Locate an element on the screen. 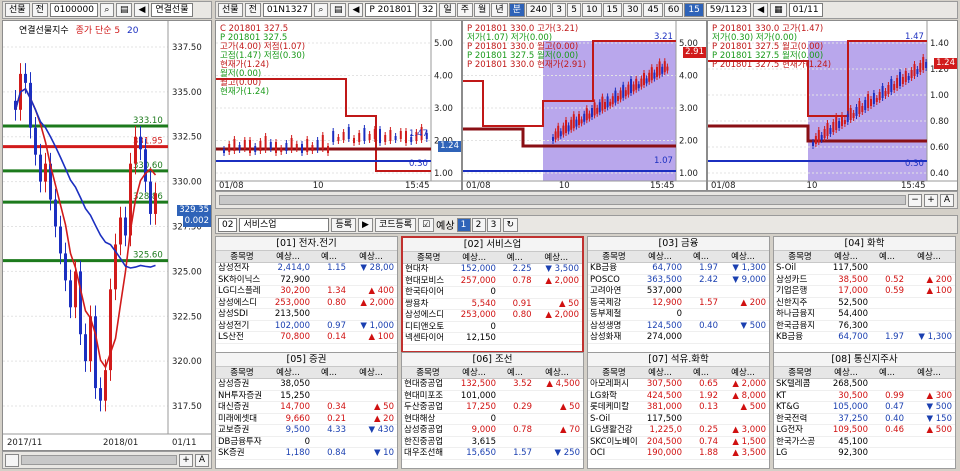 Image resolution: width=960 pixels, height=471 pixels. sector-play-icon: ▶ is located at coordinates (365, 224).